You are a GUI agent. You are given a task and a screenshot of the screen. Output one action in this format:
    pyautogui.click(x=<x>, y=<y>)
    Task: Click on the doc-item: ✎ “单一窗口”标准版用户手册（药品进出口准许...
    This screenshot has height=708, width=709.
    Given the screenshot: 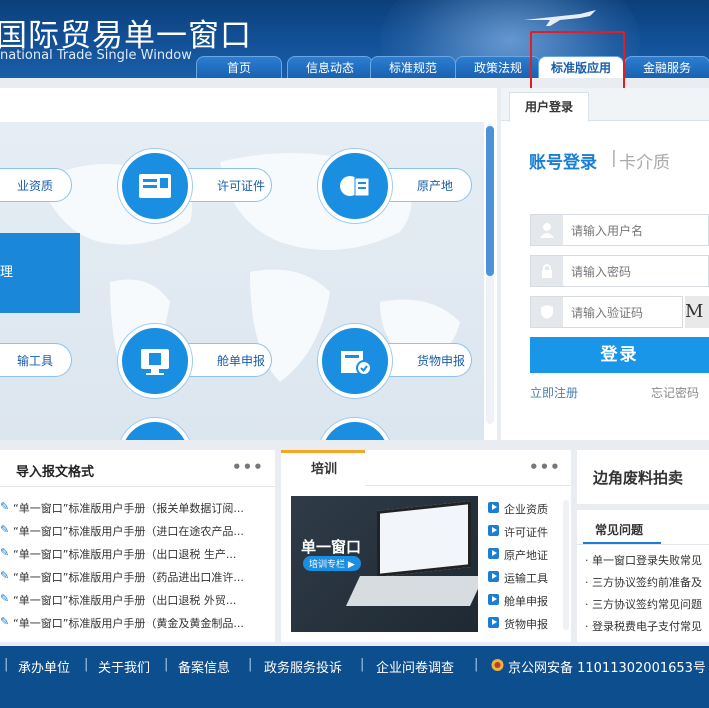 What is the action you would take?
    pyautogui.click(x=137, y=577)
    